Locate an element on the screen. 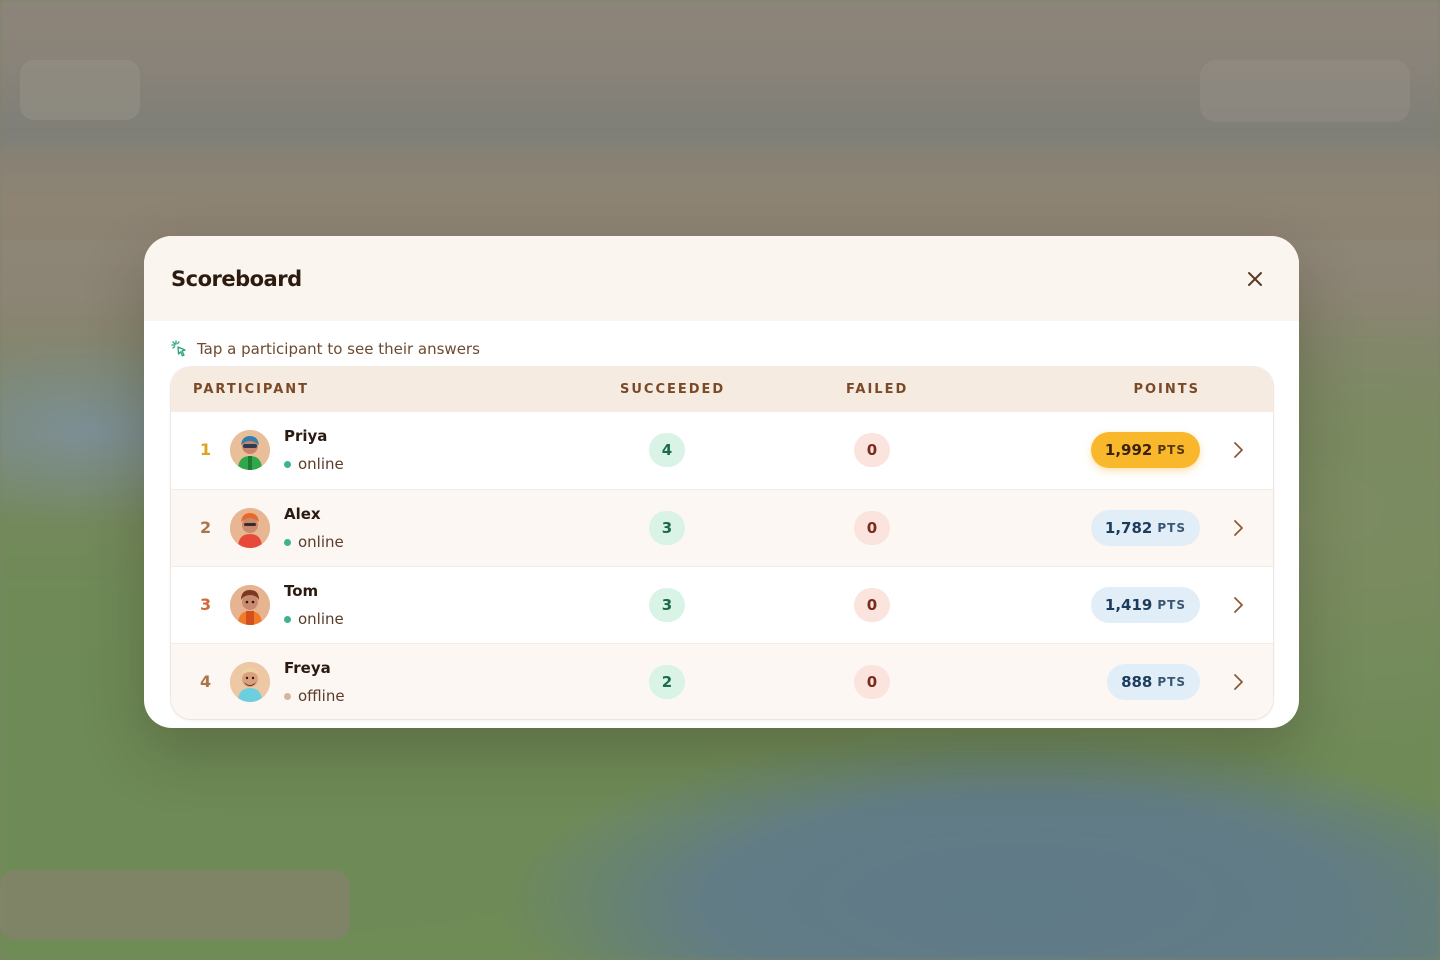 Image resolution: width=1440 pixels, height=960 pixels. participant-name: Tom is located at coordinates (301, 591).